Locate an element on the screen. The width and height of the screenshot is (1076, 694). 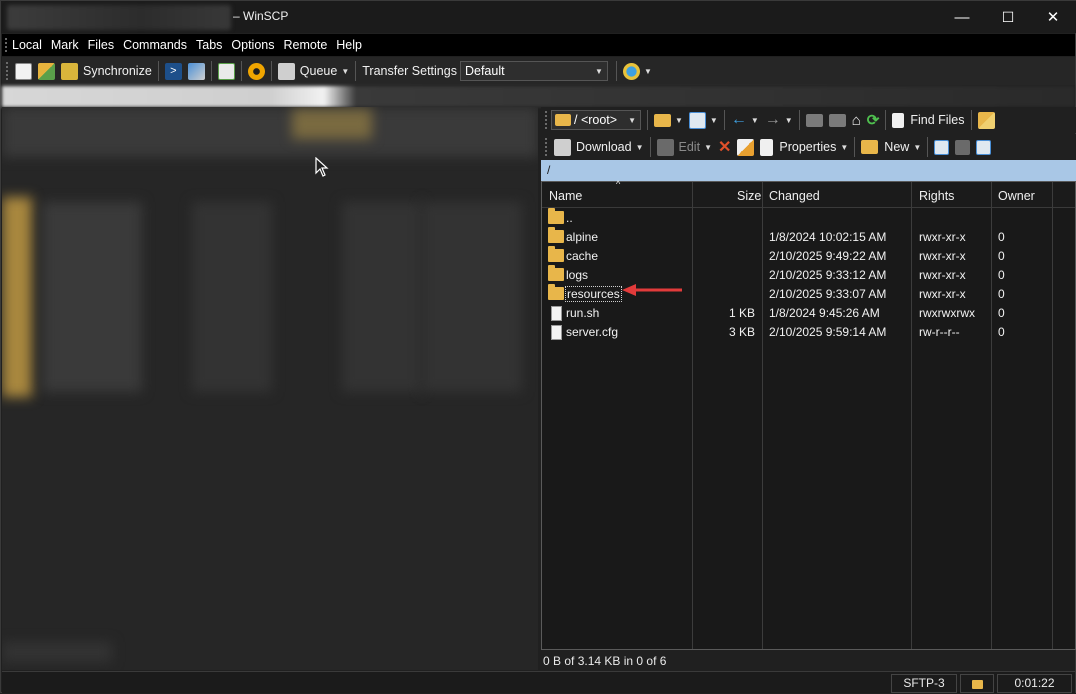
lock-indicator is located at coordinates (977, 683).